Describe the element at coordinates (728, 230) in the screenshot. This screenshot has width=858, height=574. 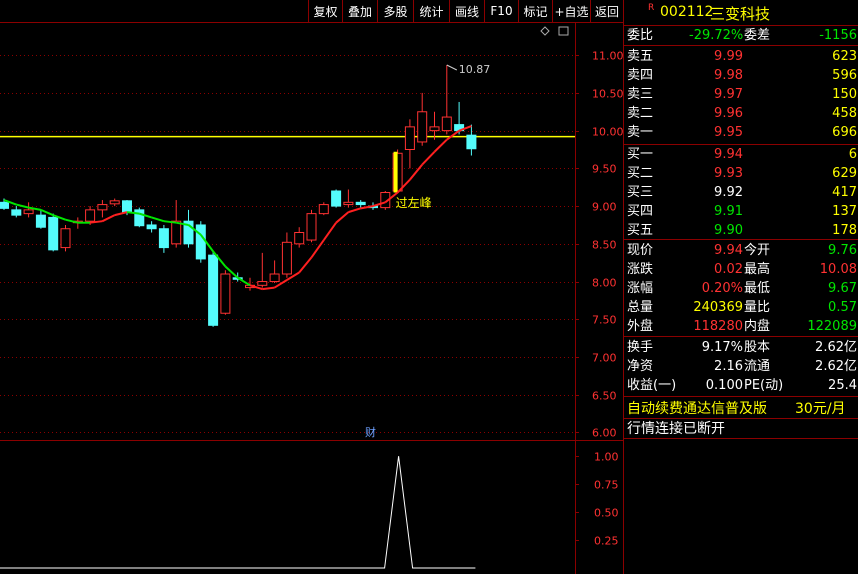
I see `bid-price: 9.90` at that location.